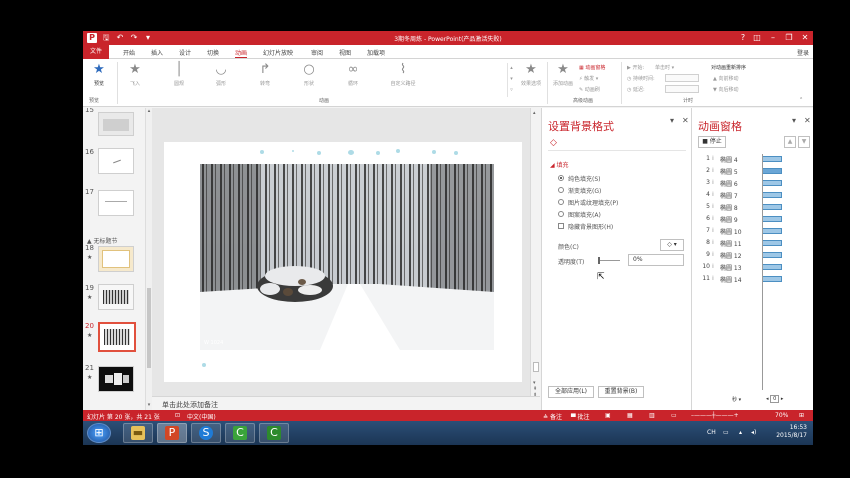  Describe the element at coordinates (752, 279) in the screenshot. I see `animation-item: 11 ⁞ 椭圆 14` at that location.